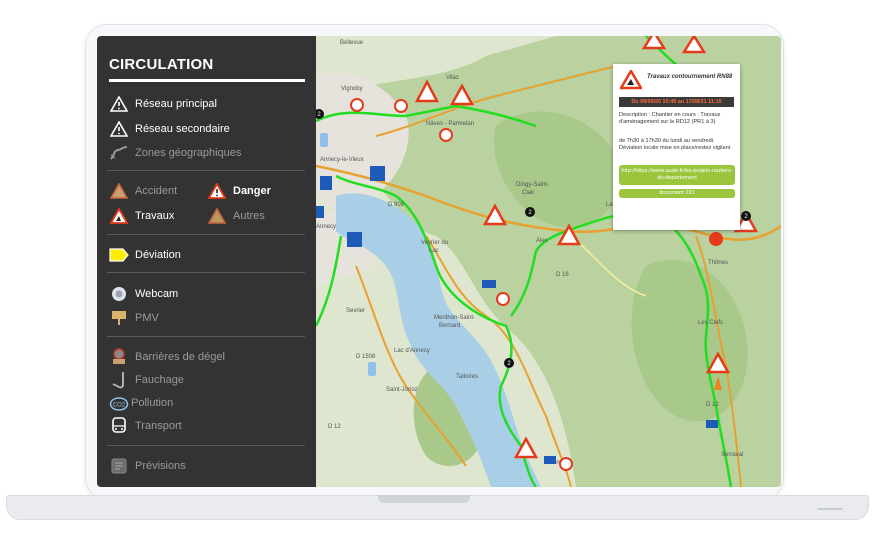 This screenshot has width=873, height=534. Describe the element at coordinates (434, 251) in the screenshot. I see `svg-text: Lac` at that location.